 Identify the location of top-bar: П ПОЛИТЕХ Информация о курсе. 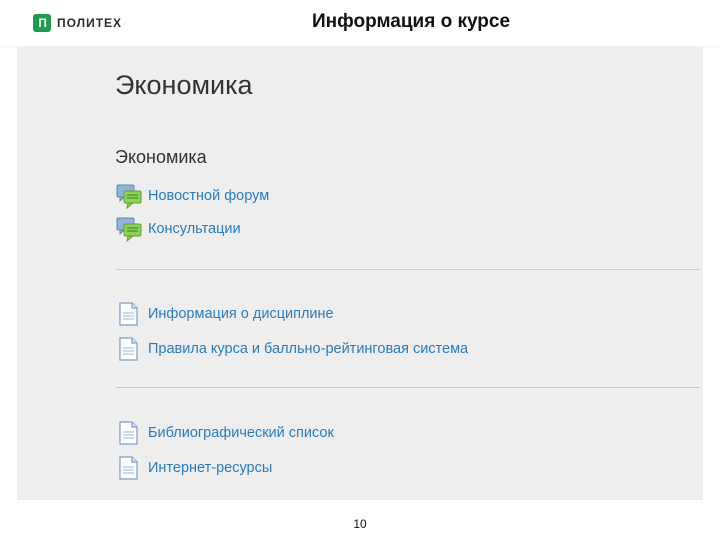
(360, 23).